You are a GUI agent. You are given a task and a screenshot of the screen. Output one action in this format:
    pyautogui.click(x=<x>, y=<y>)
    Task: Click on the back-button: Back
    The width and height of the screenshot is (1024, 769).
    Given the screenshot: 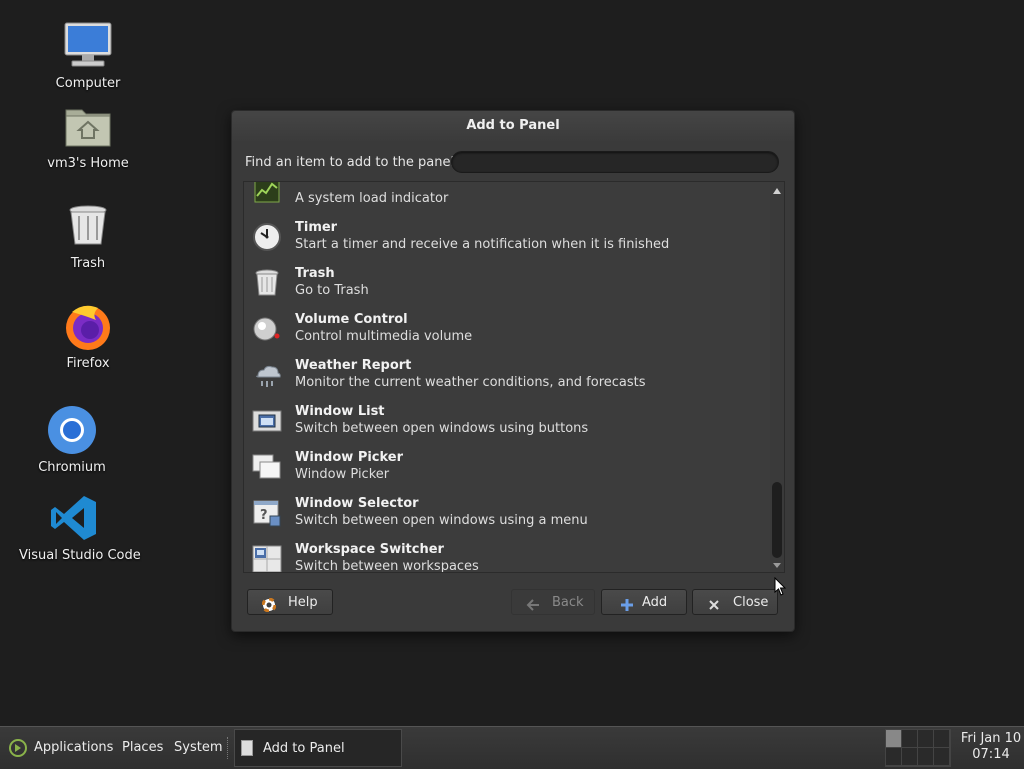 What is the action you would take?
    pyautogui.click(x=553, y=602)
    